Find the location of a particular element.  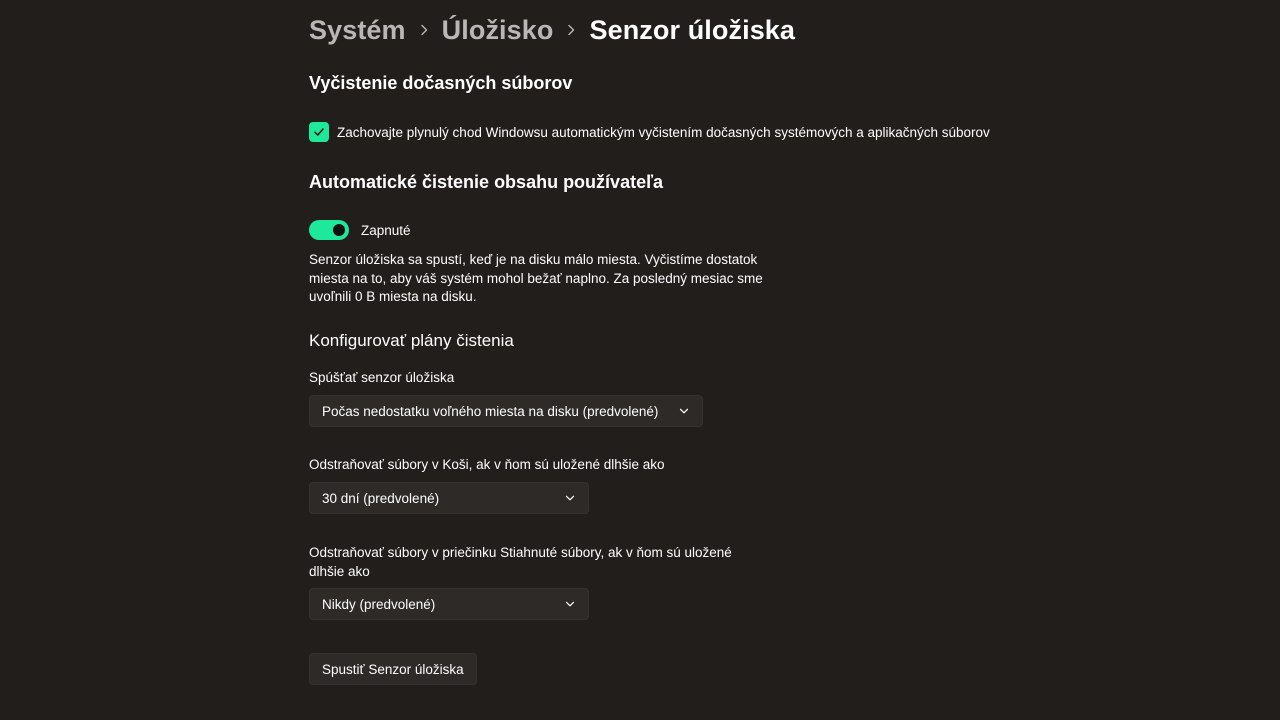

auto-cleanup-toggle is located at coordinates (329, 230).